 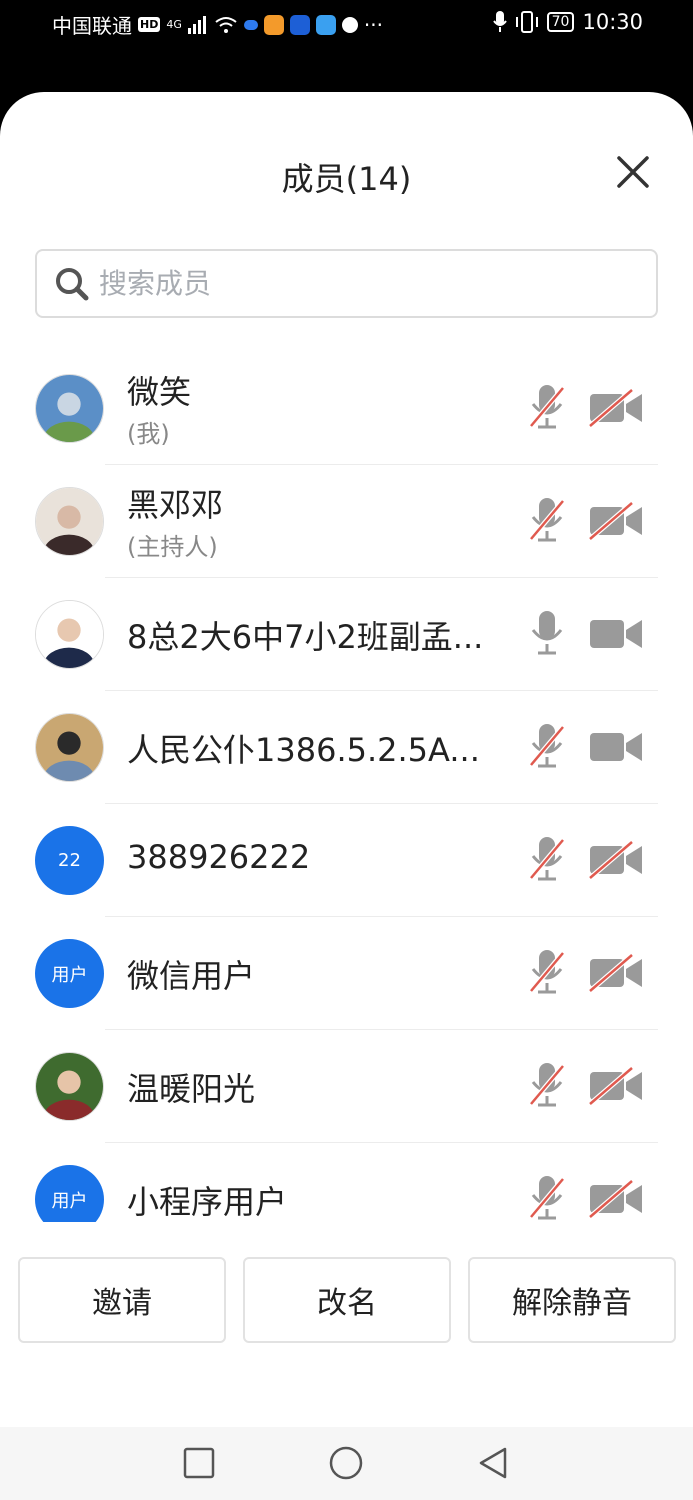 What do you see at coordinates (148, 434) in the screenshot?
I see `member-role: (我)` at bounding box center [148, 434].